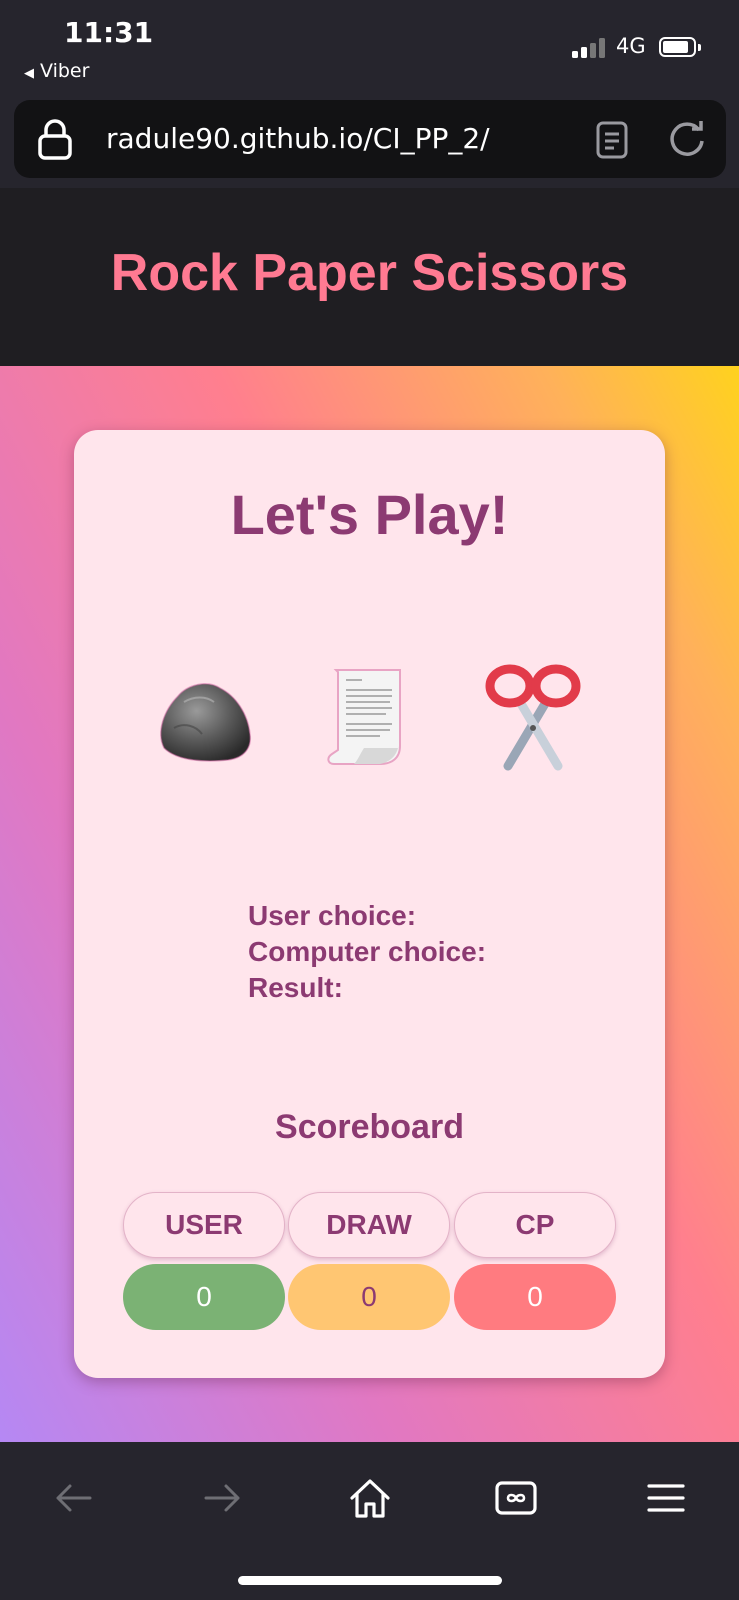 The height and width of the screenshot is (1600, 739). I want to click on user-choice-label: User choice:, so click(332, 915).